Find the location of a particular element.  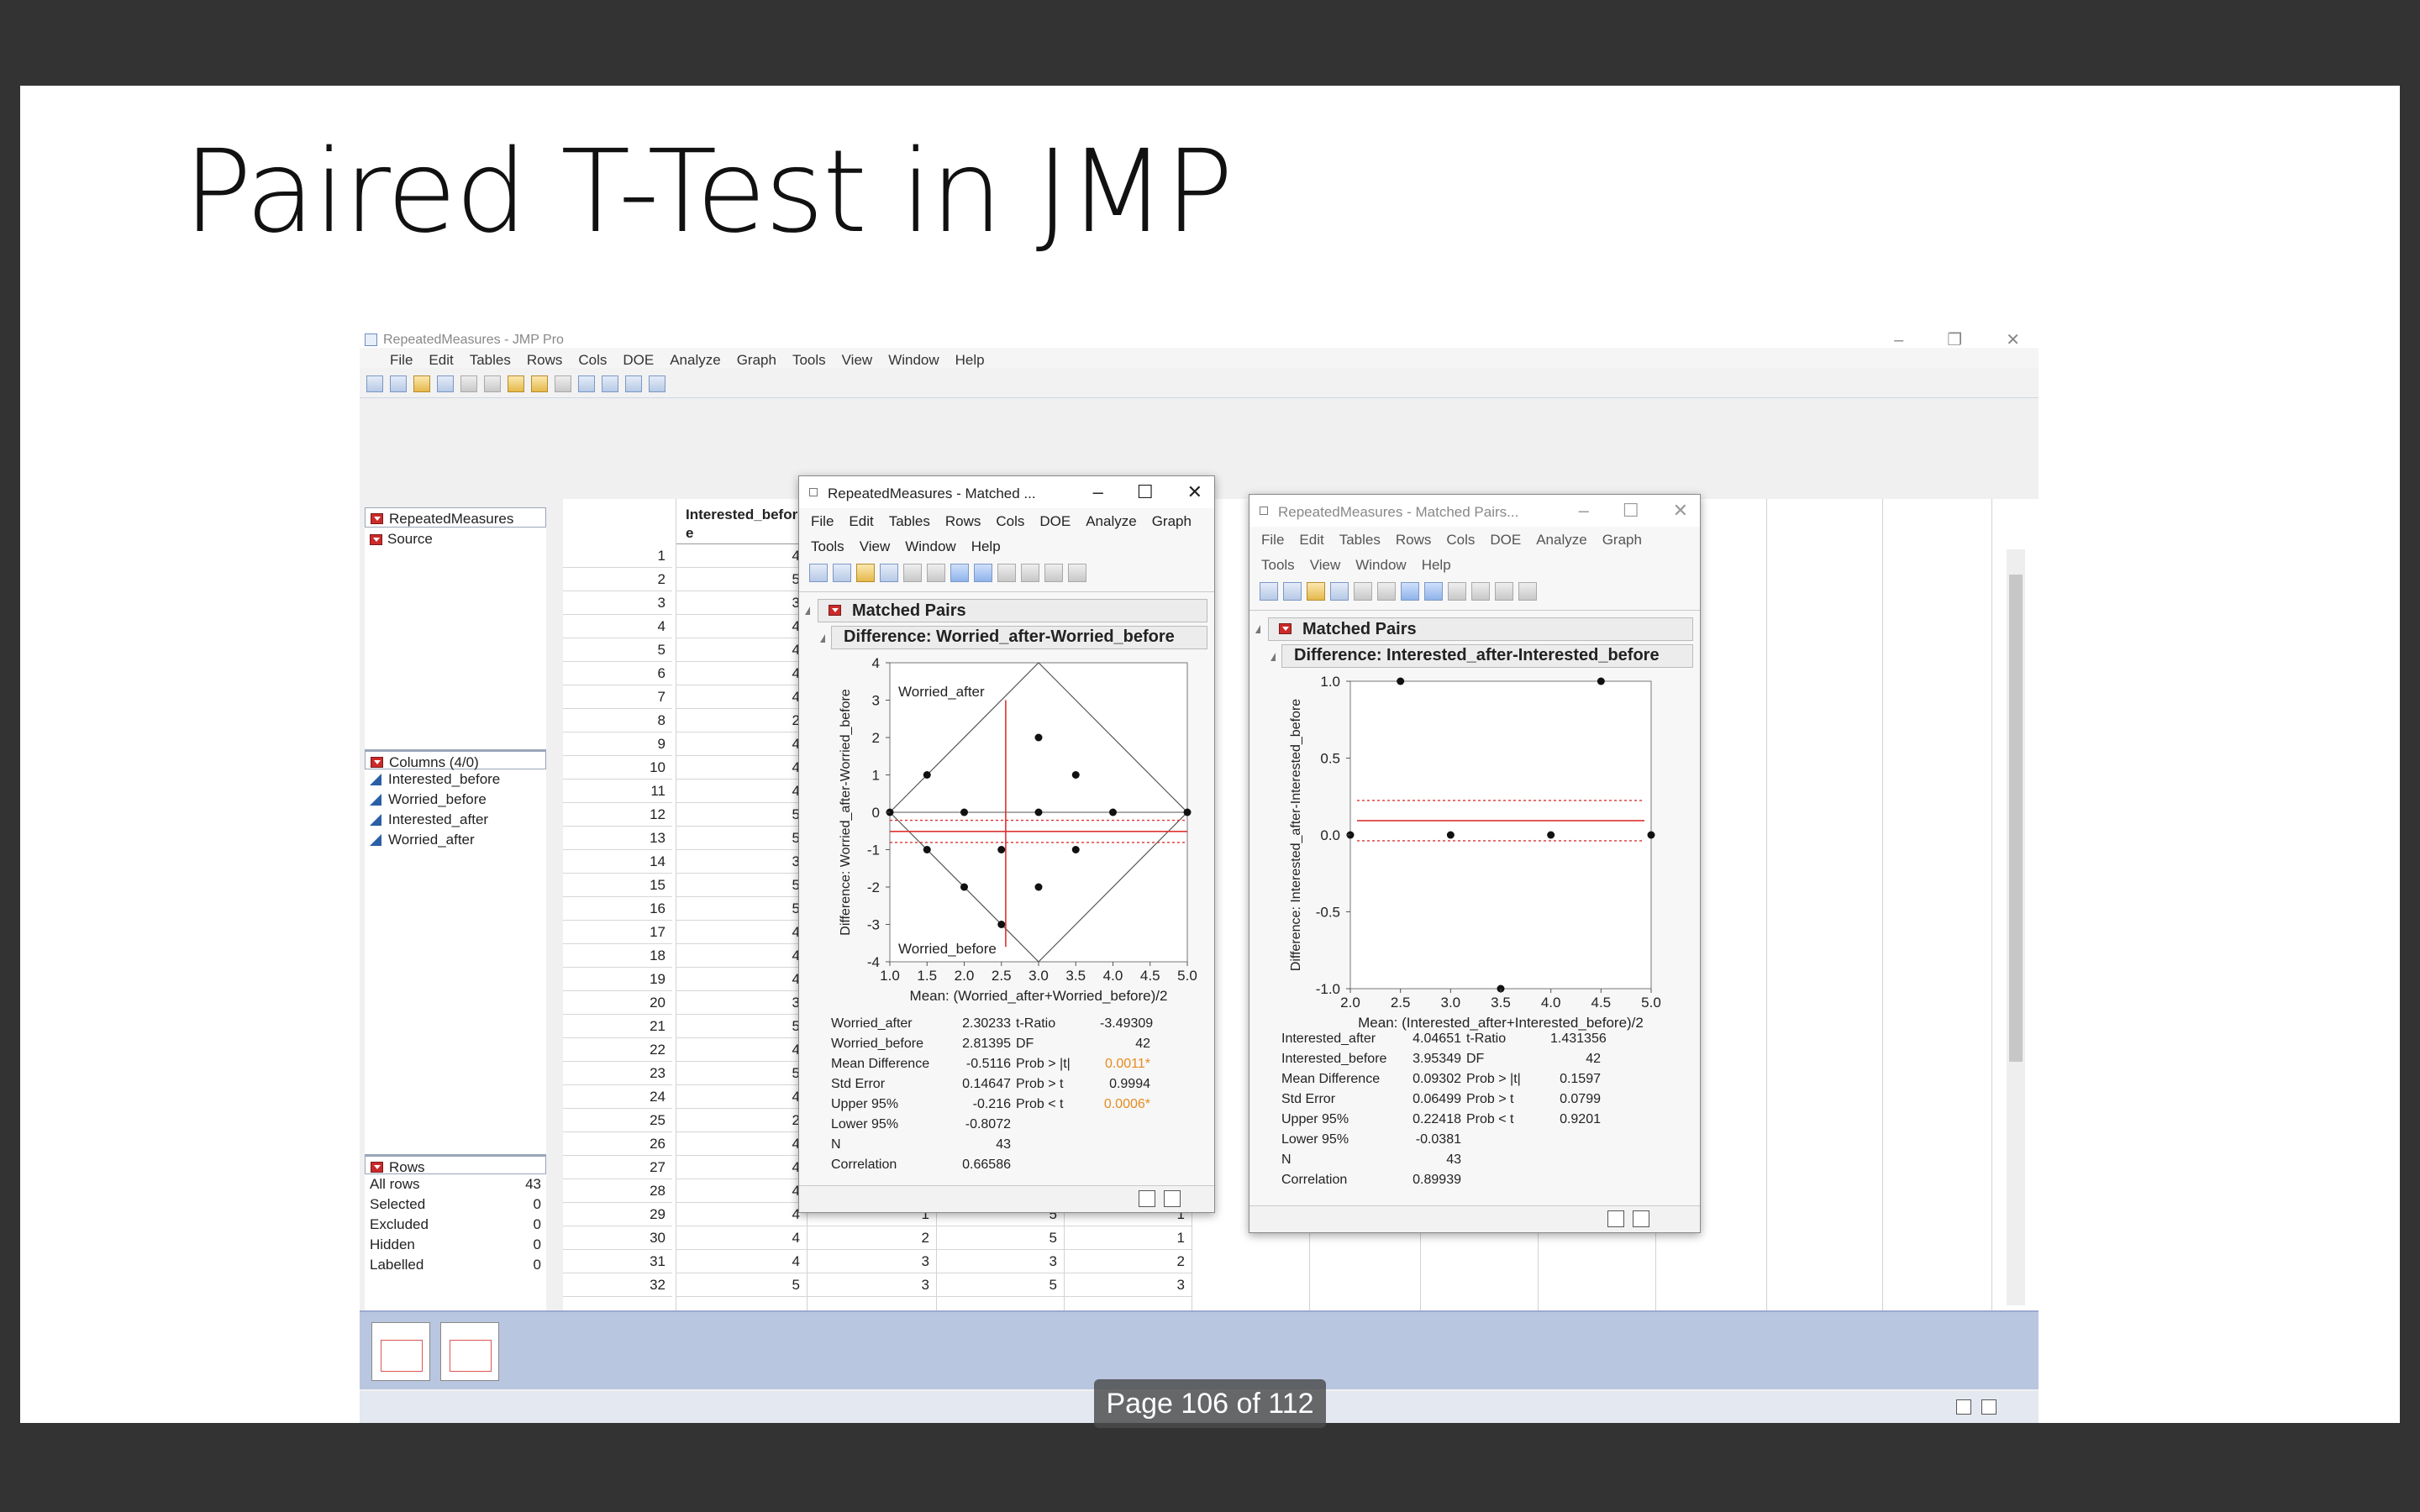

row-number: 9 is located at coordinates (617, 744).